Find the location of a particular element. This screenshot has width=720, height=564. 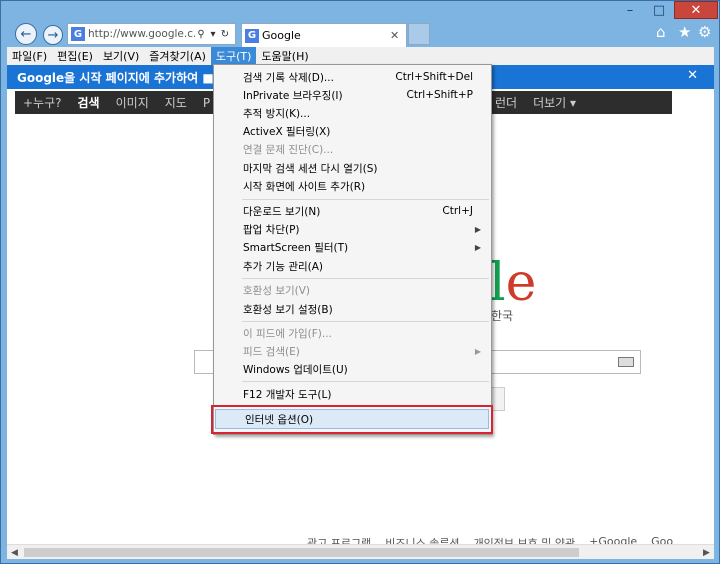

notification-text: Google을 시작 페이지에 추가하여 ■ is located at coordinates (115, 77).